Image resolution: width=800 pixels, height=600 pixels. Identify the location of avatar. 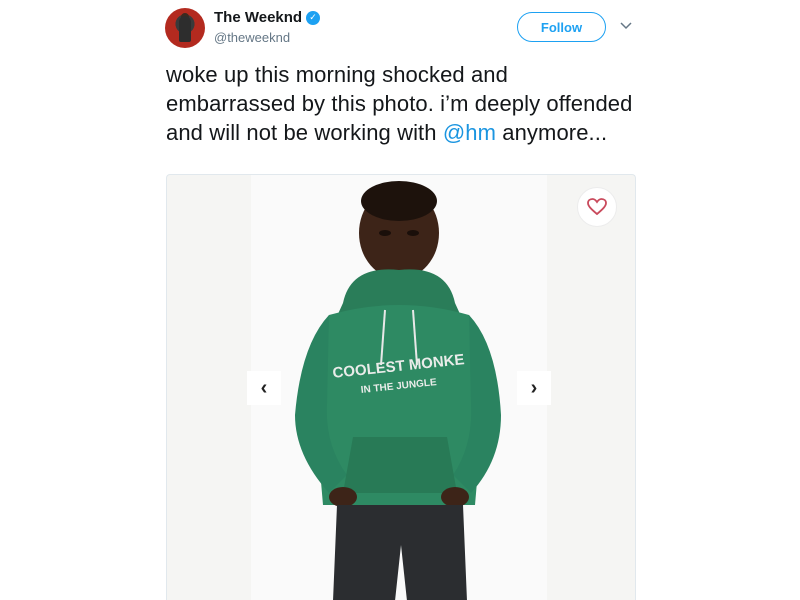
(185, 28).